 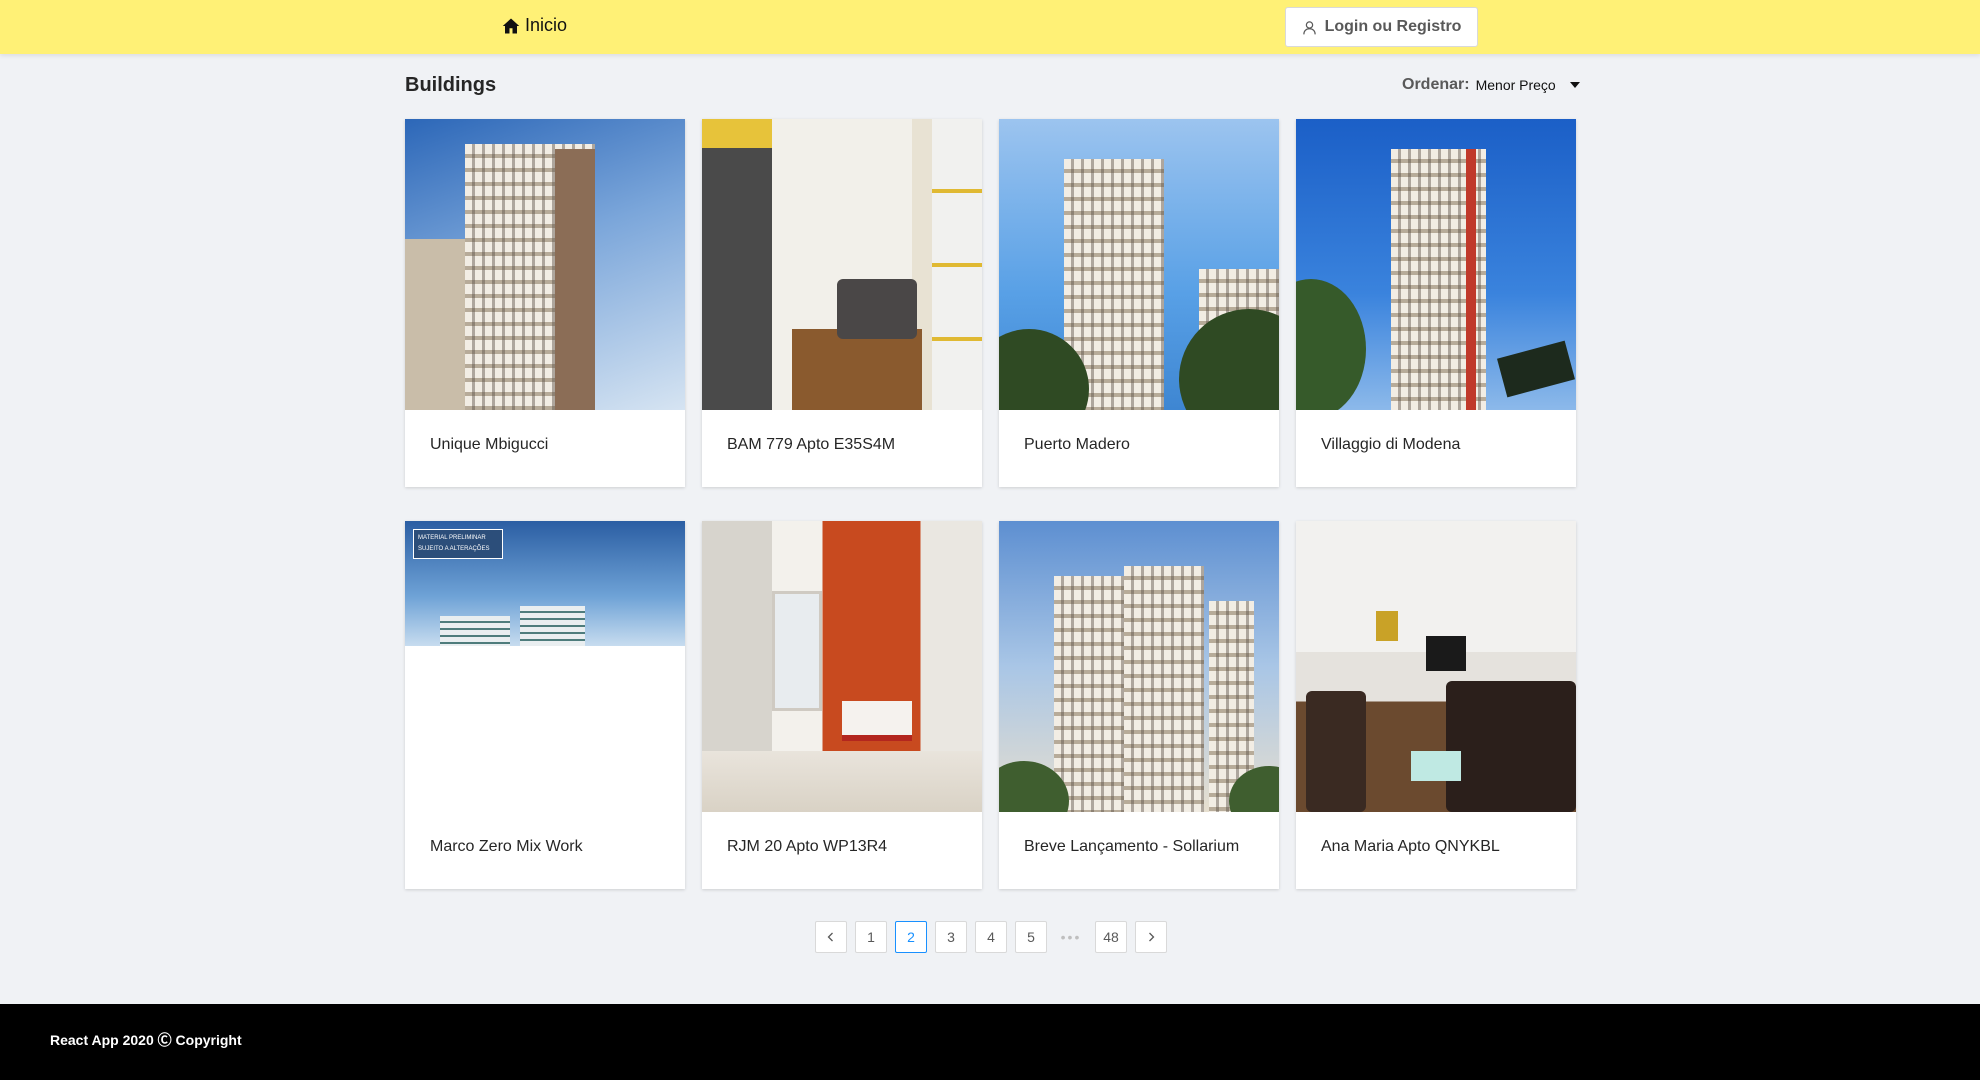 What do you see at coordinates (146, 1040) in the screenshot?
I see `copyright-text: React App 2020 Ⓒ Copyright` at bounding box center [146, 1040].